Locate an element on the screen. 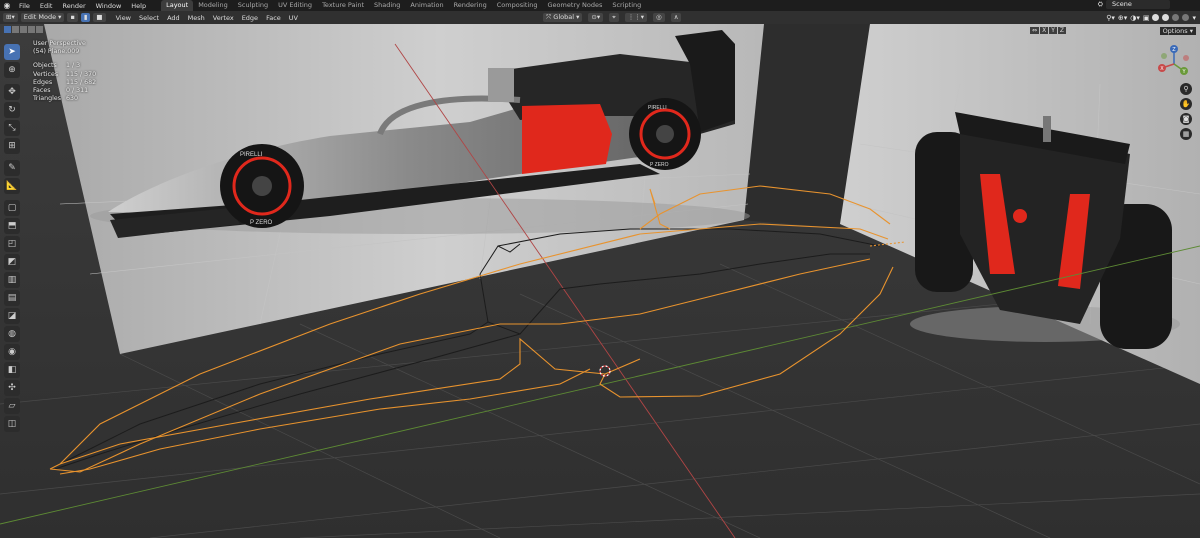 The width and height of the screenshot is (1200, 538). select-box-tool-icon: ➤ is located at coordinates (12, 52).